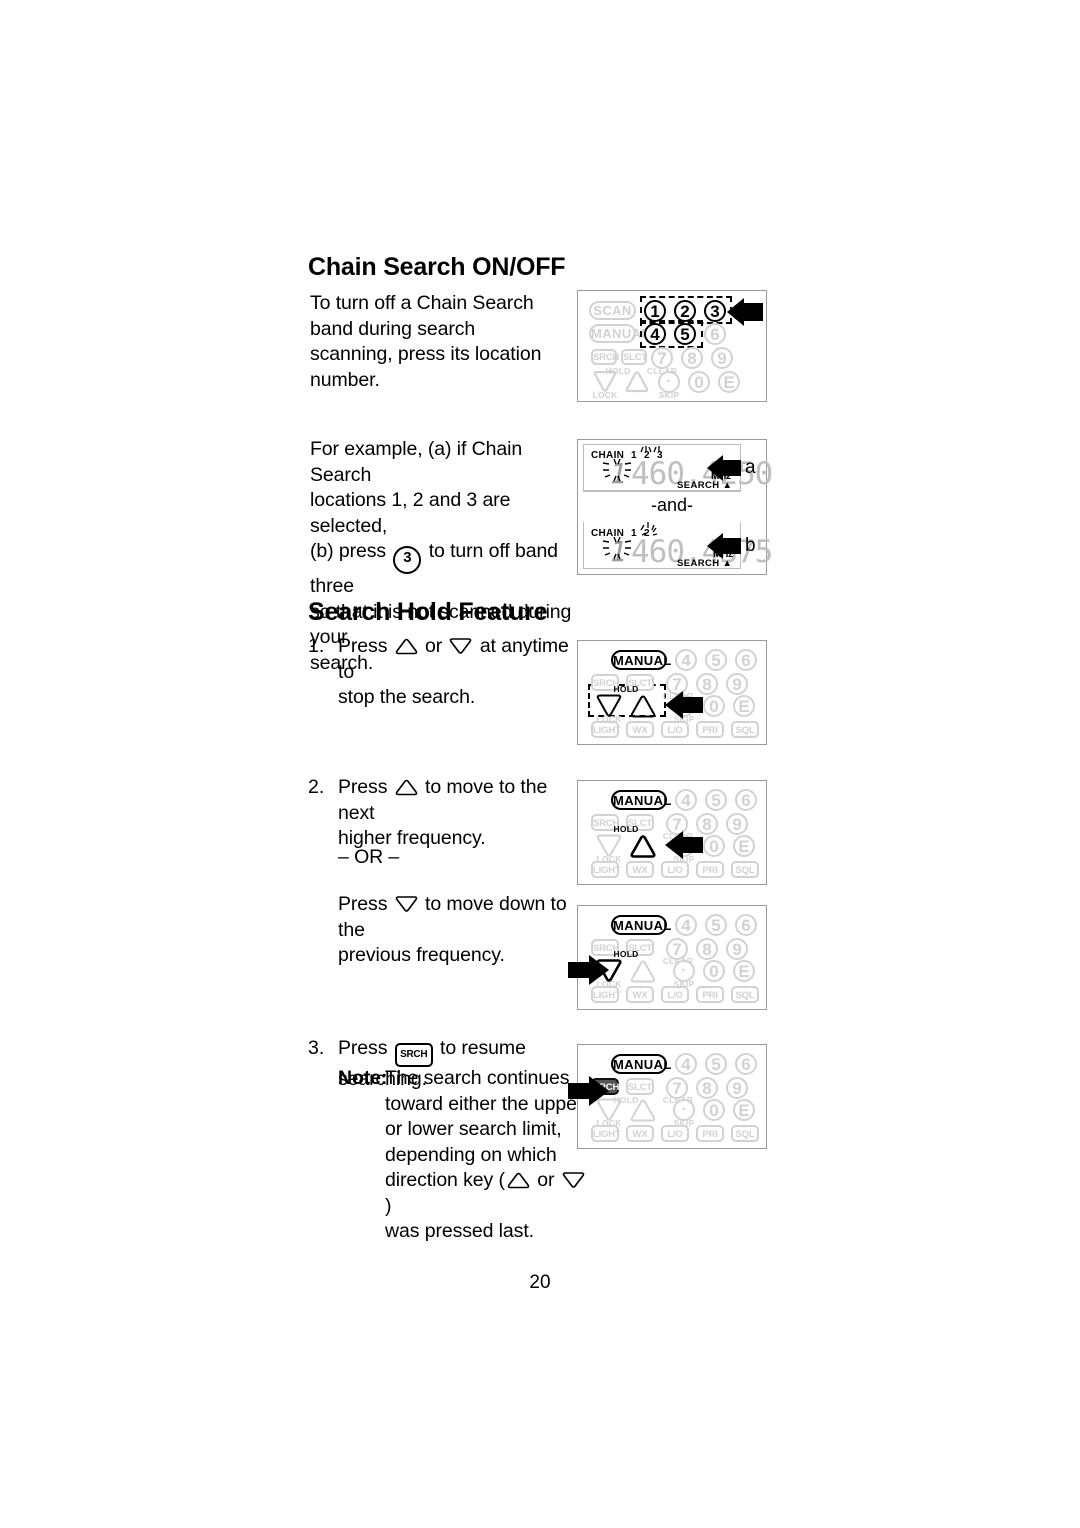 This screenshot has height=1528, width=1080. I want to click on inline-key-srch: SRCH, so click(413, 1055).